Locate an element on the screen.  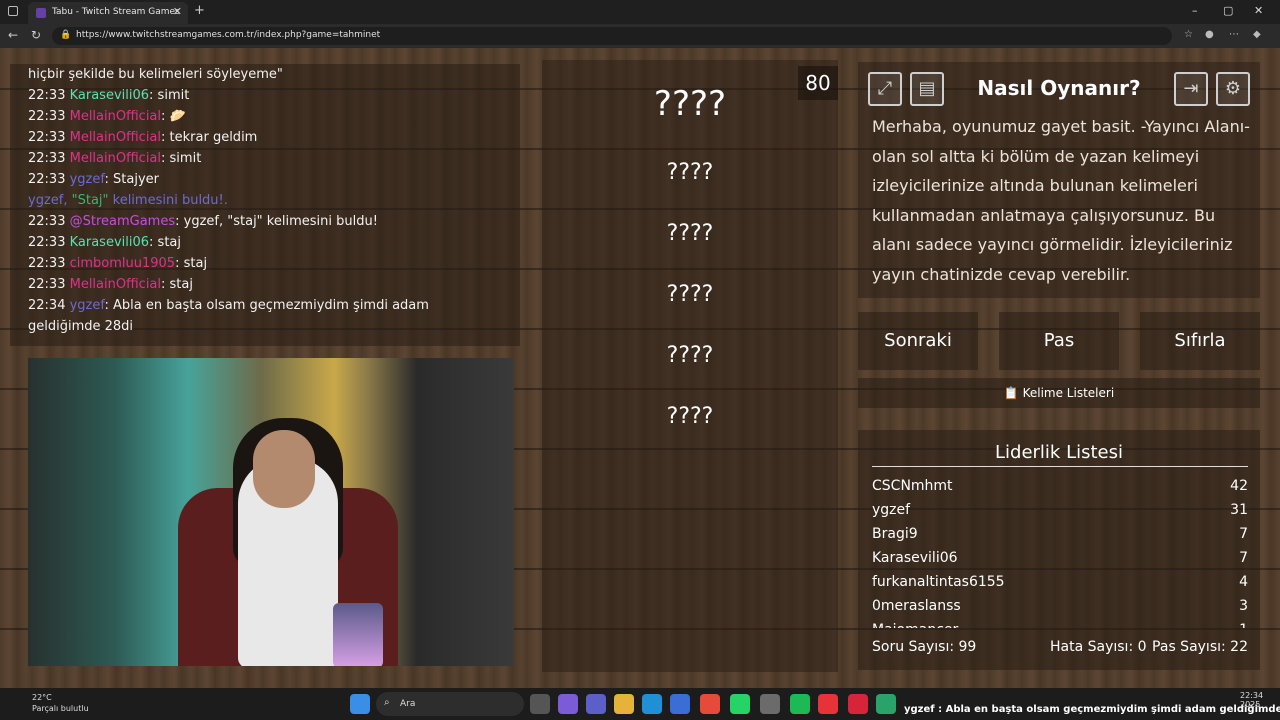
profile-icon: ● is located at coordinates (1209, 34).